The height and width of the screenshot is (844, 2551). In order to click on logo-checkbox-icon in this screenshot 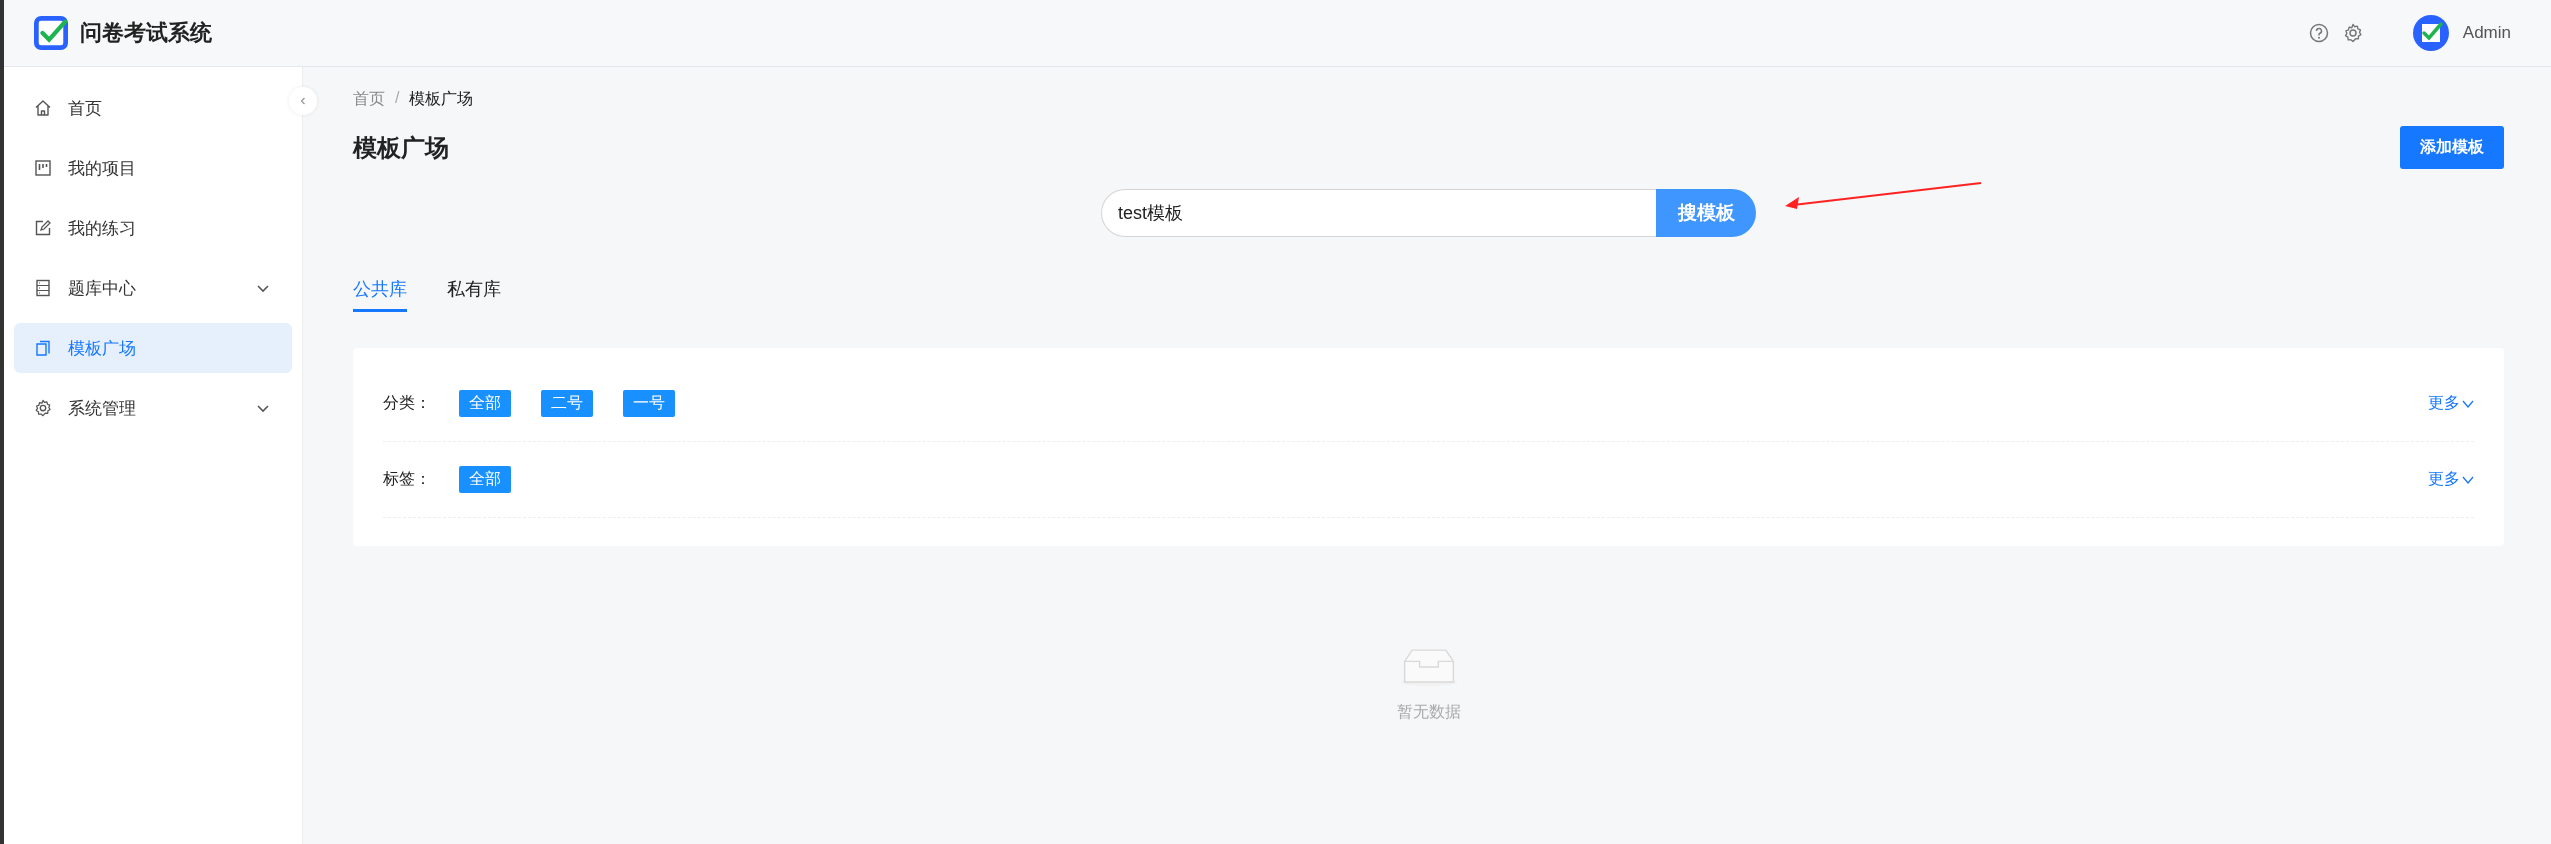, I will do `click(51, 33)`.